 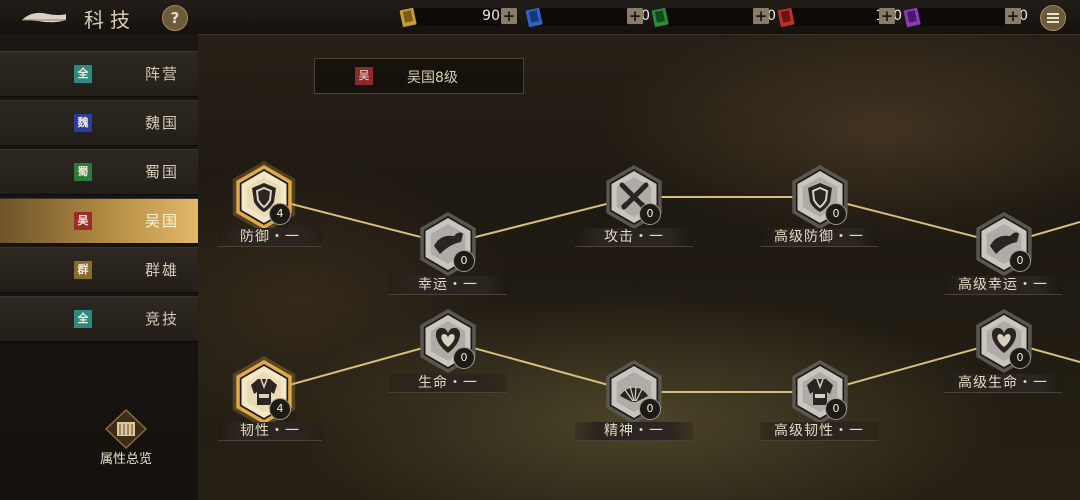 I want to click on tech-node-label: 高级韧性・一, so click(x=819, y=431).